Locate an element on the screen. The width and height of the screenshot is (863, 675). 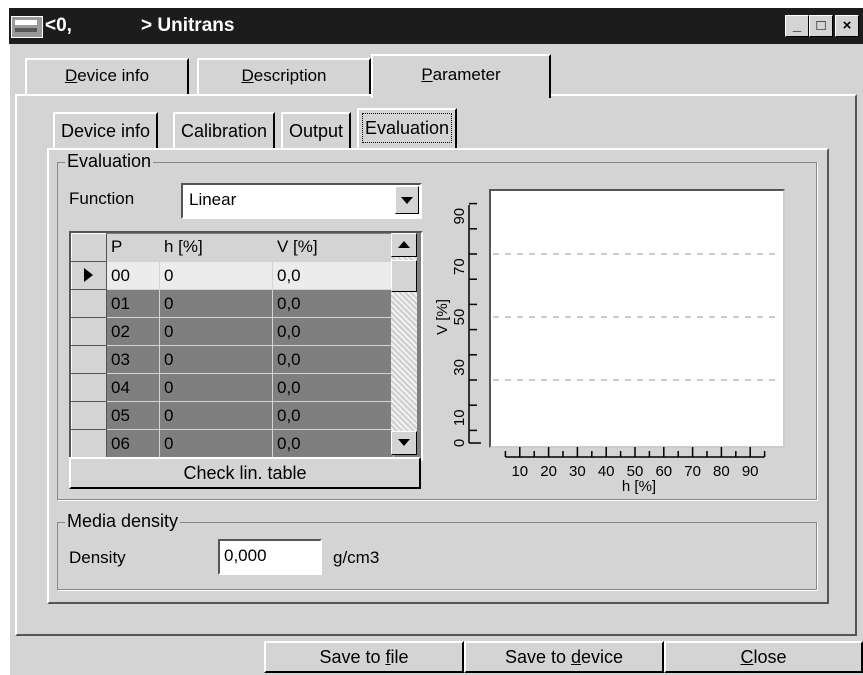
close-label: lose is located at coordinates (770, 657).